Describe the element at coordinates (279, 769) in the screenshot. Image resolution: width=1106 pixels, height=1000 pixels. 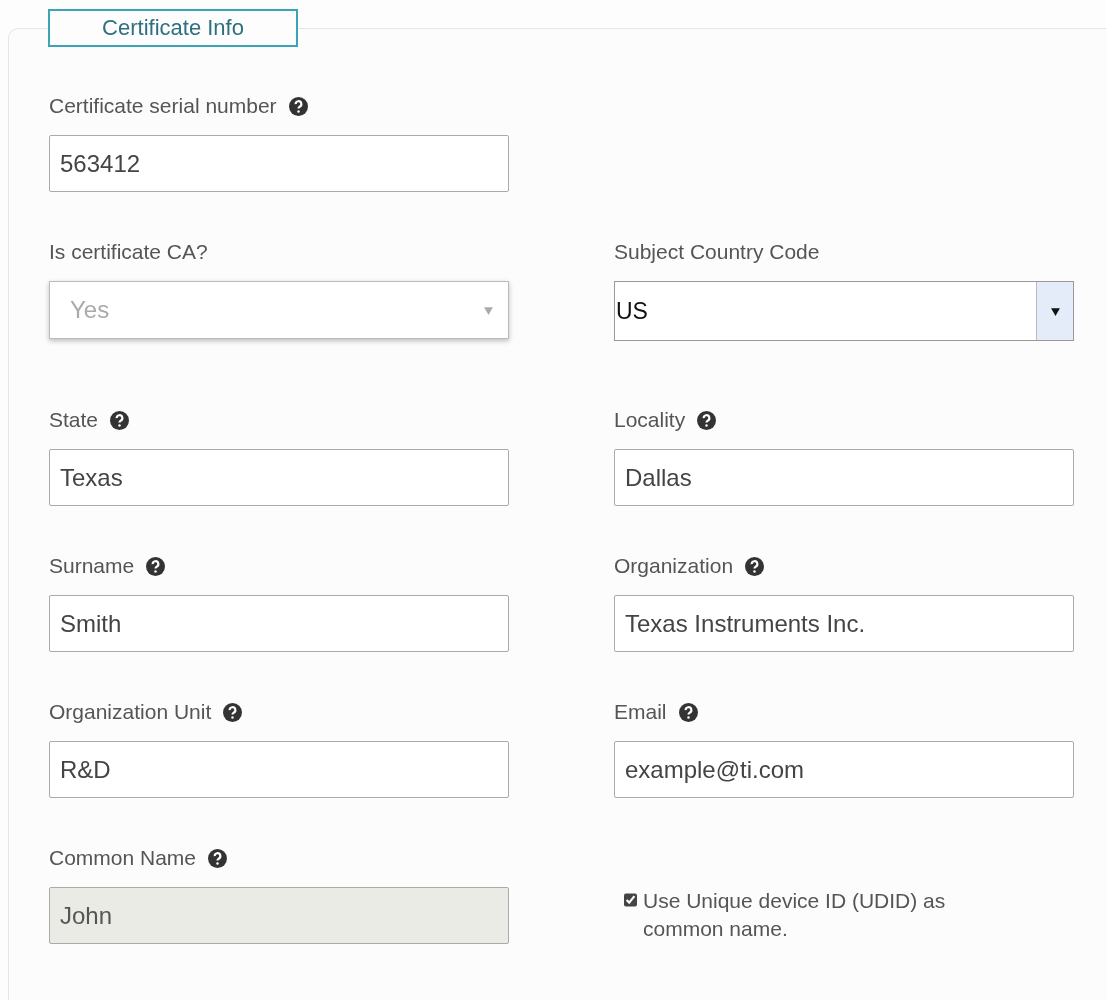
I see `text-field: R&D` at that location.